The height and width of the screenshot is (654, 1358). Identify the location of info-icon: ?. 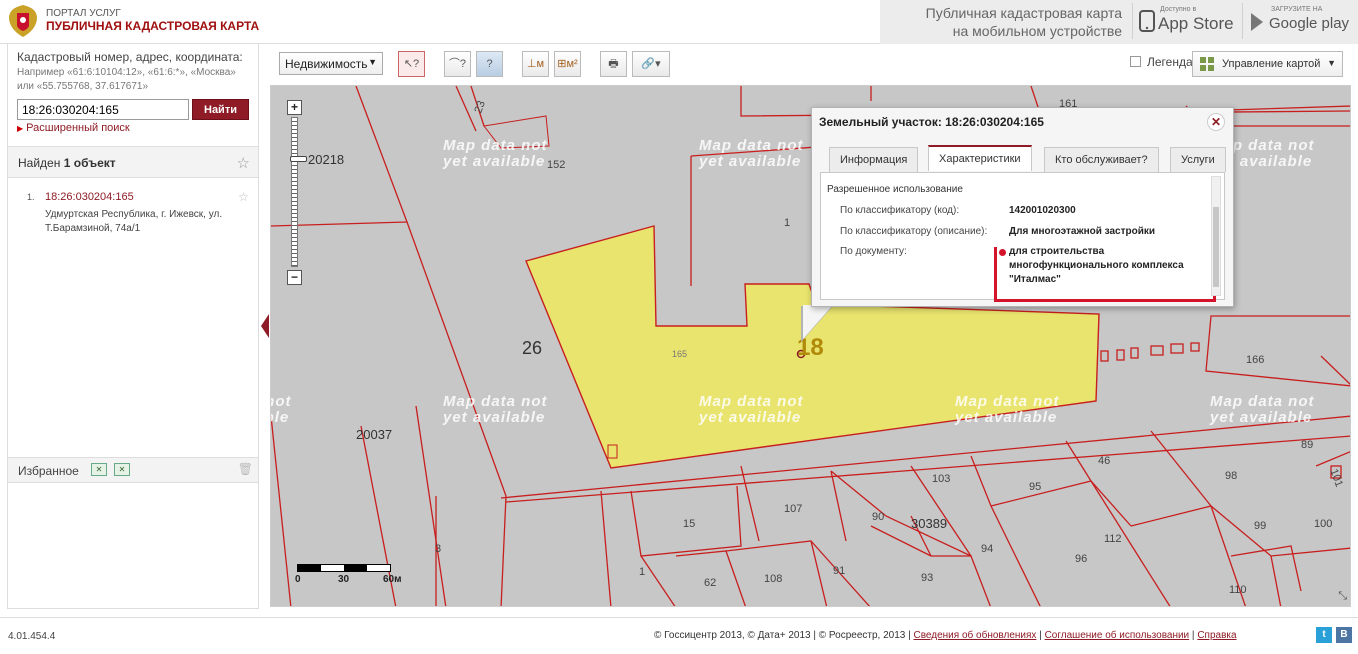
(489, 64).